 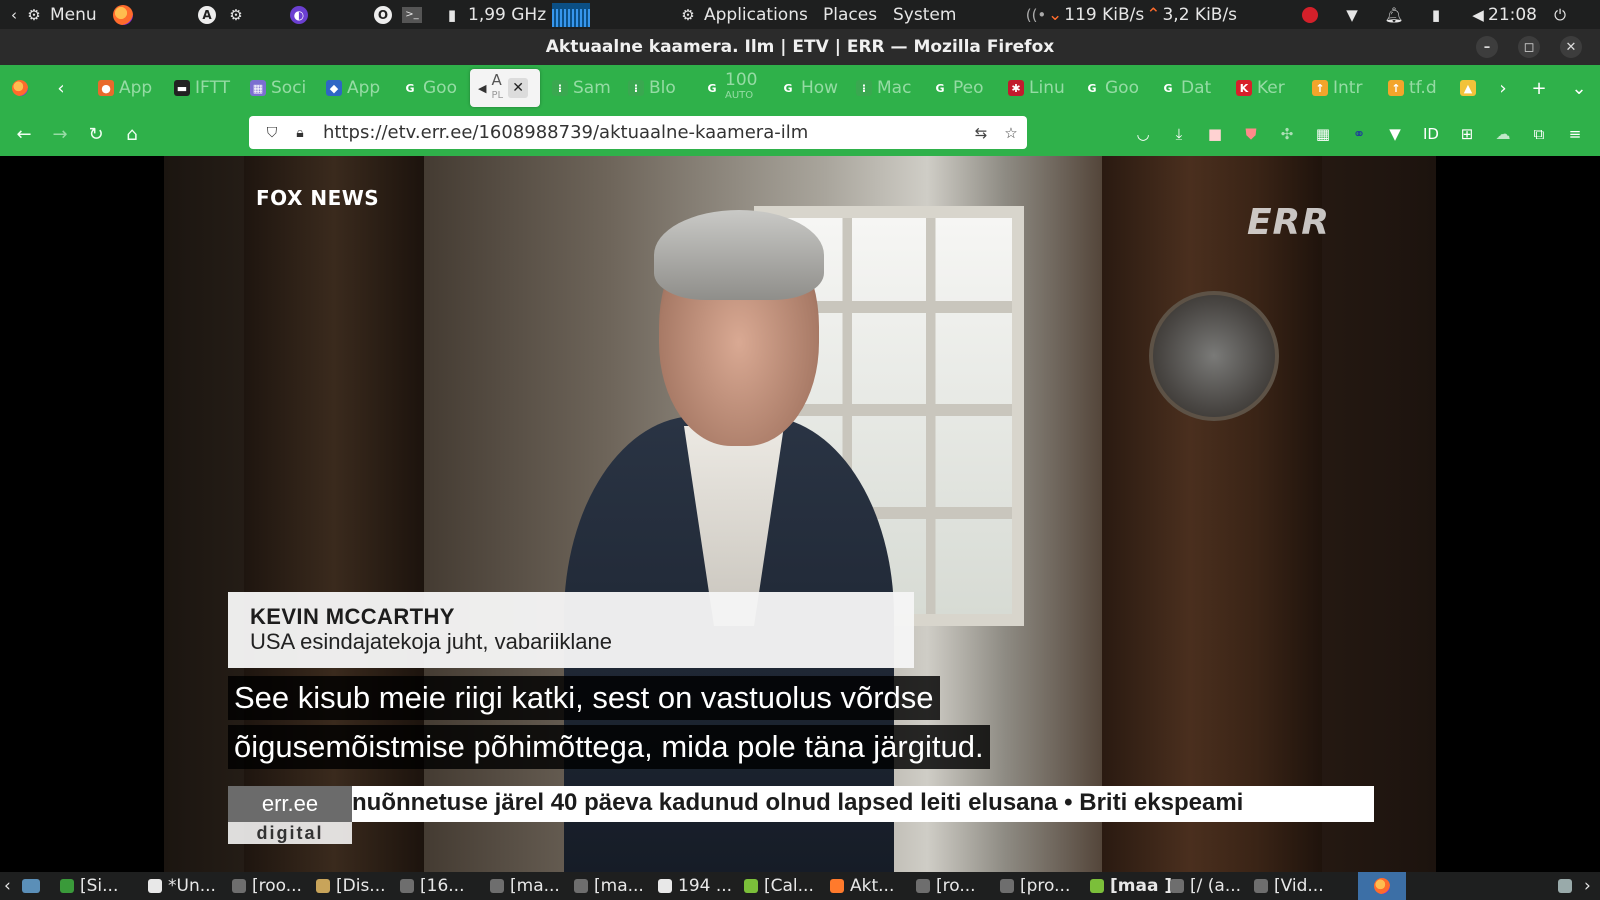 I want to click on tab-18: ▲, so click(x=1469, y=88).